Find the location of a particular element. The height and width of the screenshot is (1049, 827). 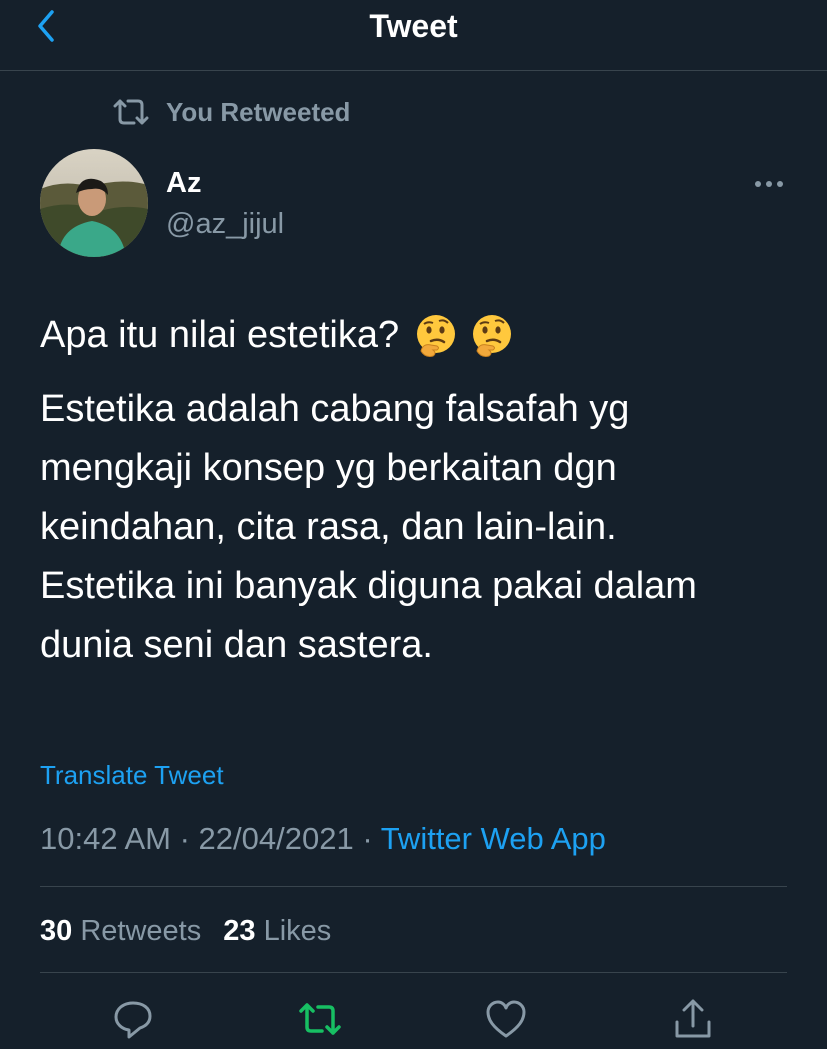

more-options-button is located at coordinates (770, 184).